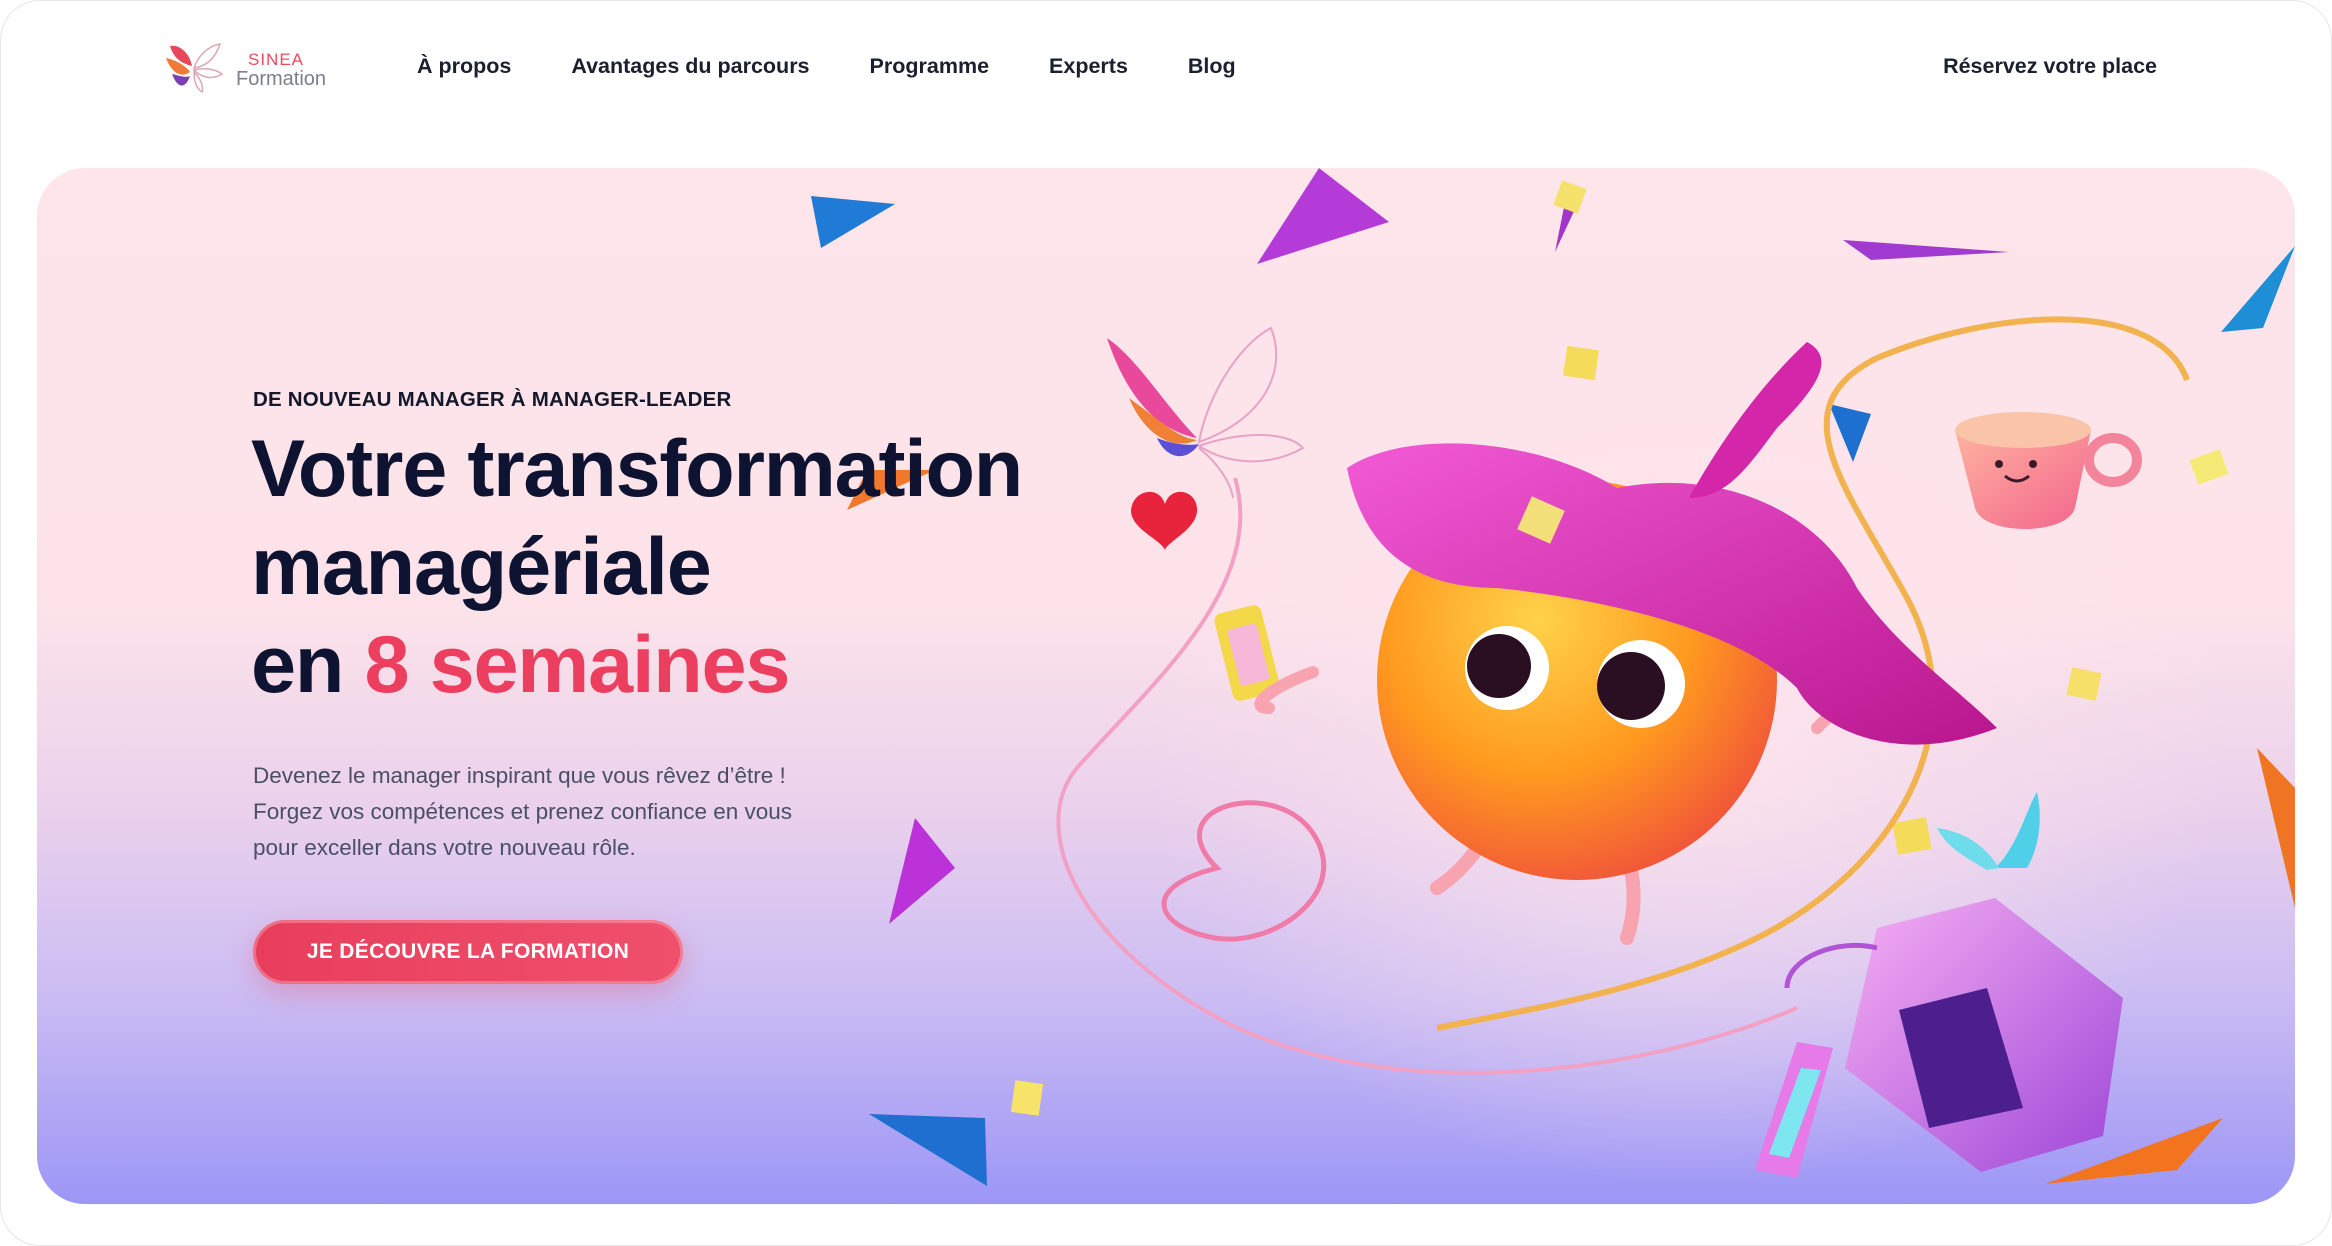 Image resolution: width=2332 pixels, height=1246 pixels. I want to click on logo-link: SINEA Formation, so click(257, 68).